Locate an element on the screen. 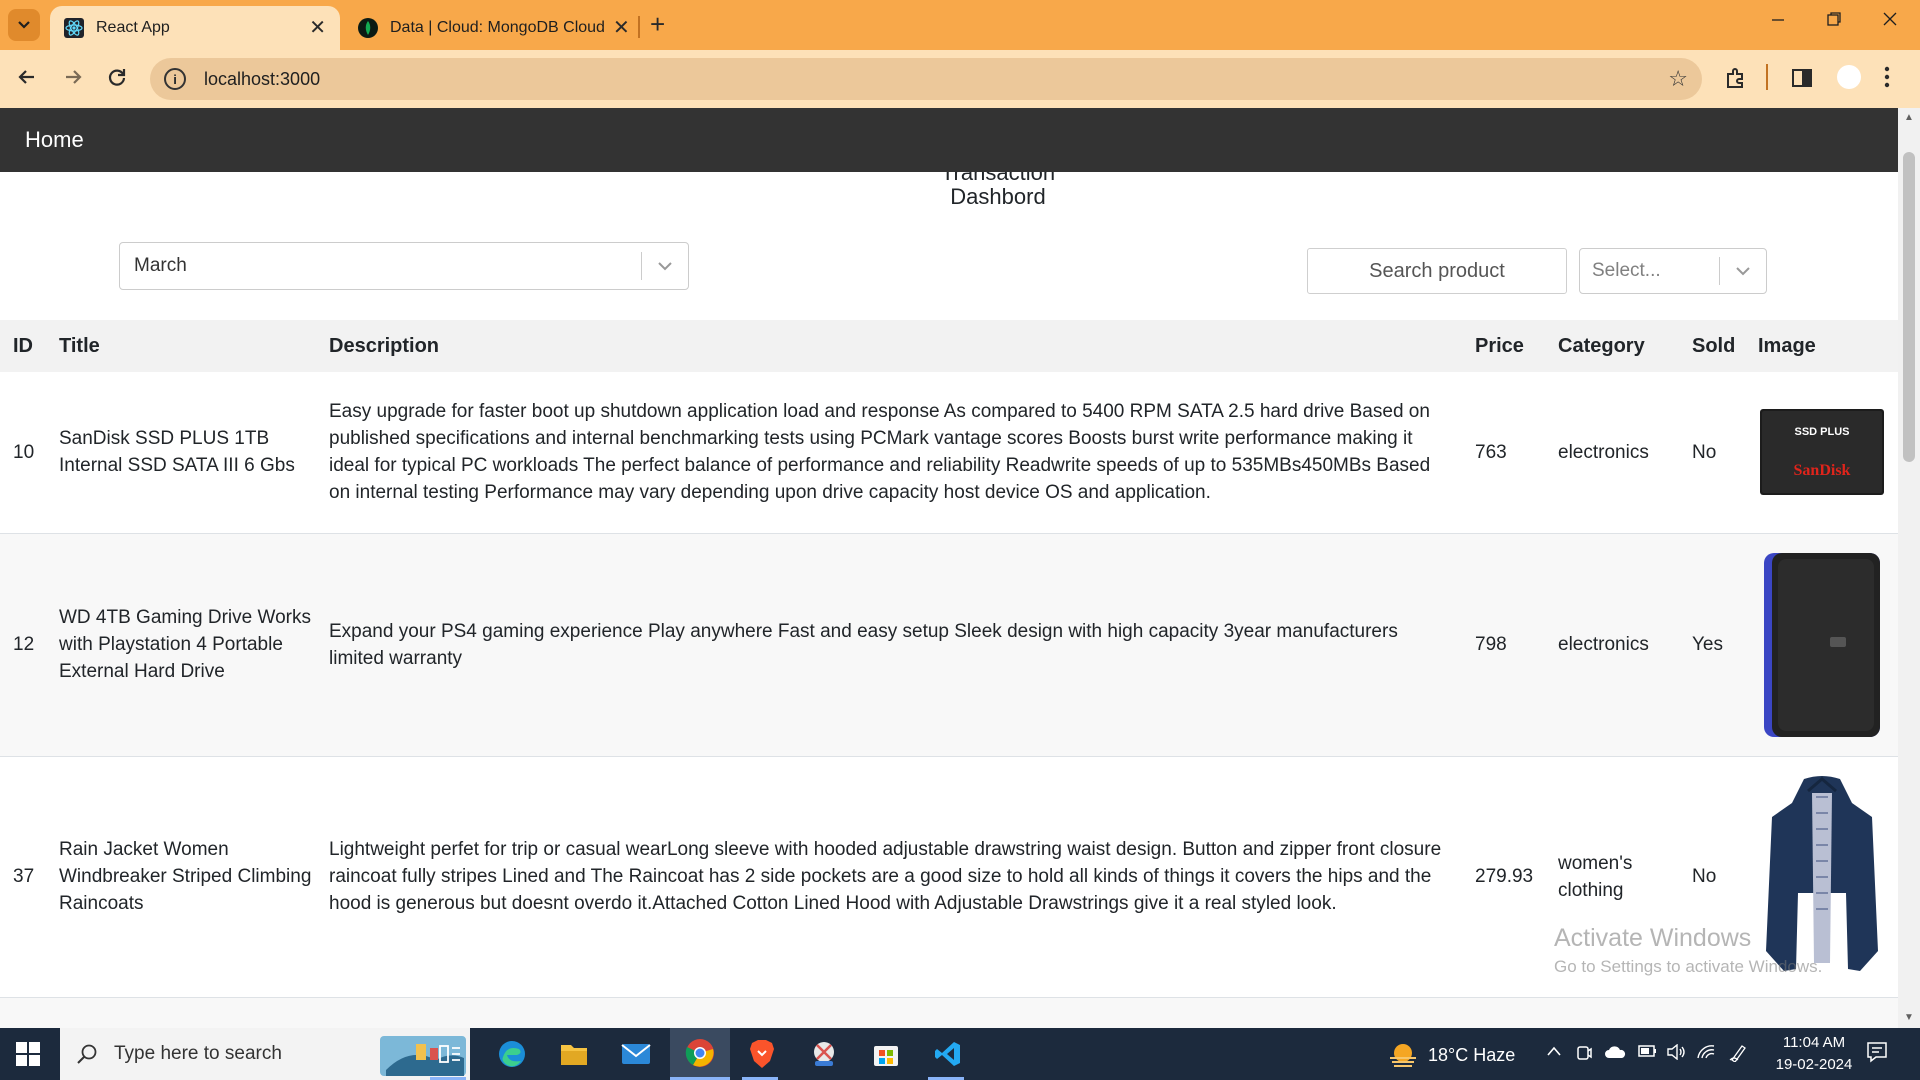 The width and height of the screenshot is (1920, 1080). watermark-subtitle: Go to Settings to activate Windows. is located at coordinates (1688, 966).